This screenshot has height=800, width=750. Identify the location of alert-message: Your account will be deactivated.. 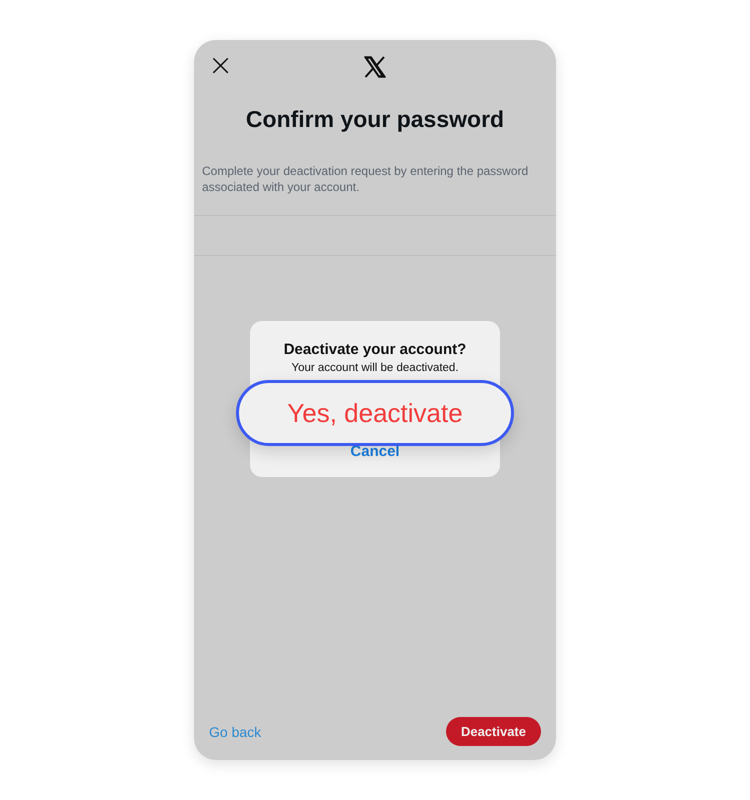
(375, 368).